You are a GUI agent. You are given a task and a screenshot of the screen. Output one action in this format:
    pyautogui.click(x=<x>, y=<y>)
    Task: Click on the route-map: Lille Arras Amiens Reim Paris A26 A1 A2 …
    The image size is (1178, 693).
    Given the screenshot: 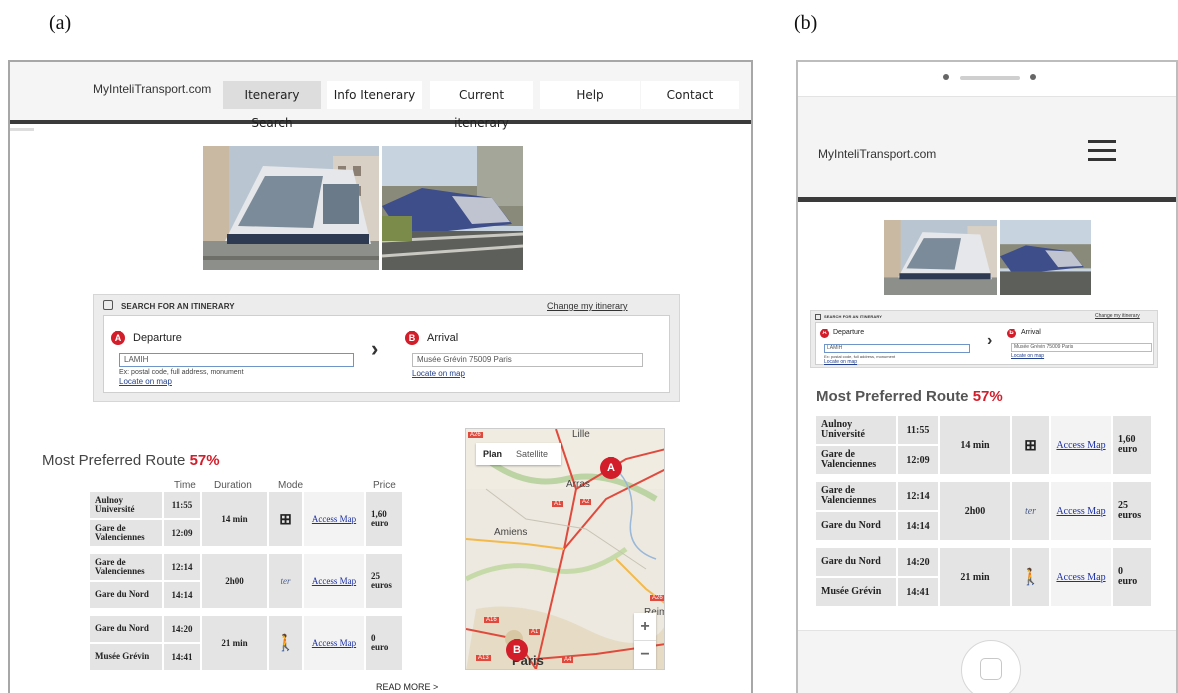 What is the action you would take?
    pyautogui.click(x=565, y=549)
    